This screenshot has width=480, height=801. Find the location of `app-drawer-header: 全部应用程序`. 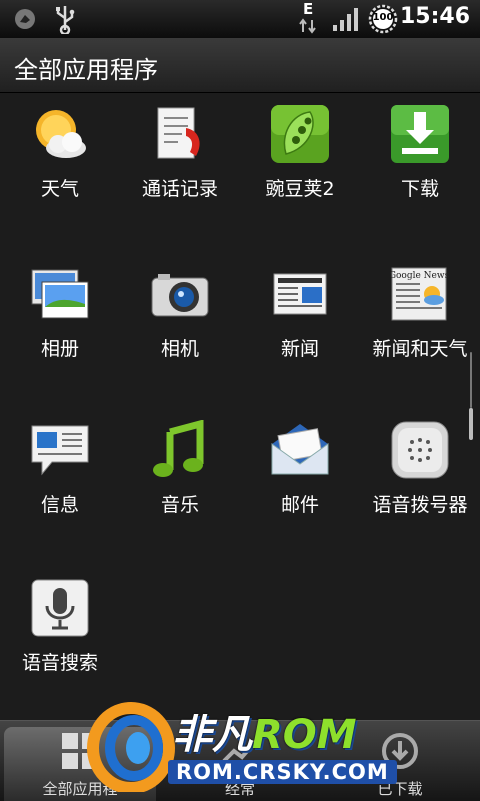

app-drawer-header: 全部应用程序 is located at coordinates (240, 65).